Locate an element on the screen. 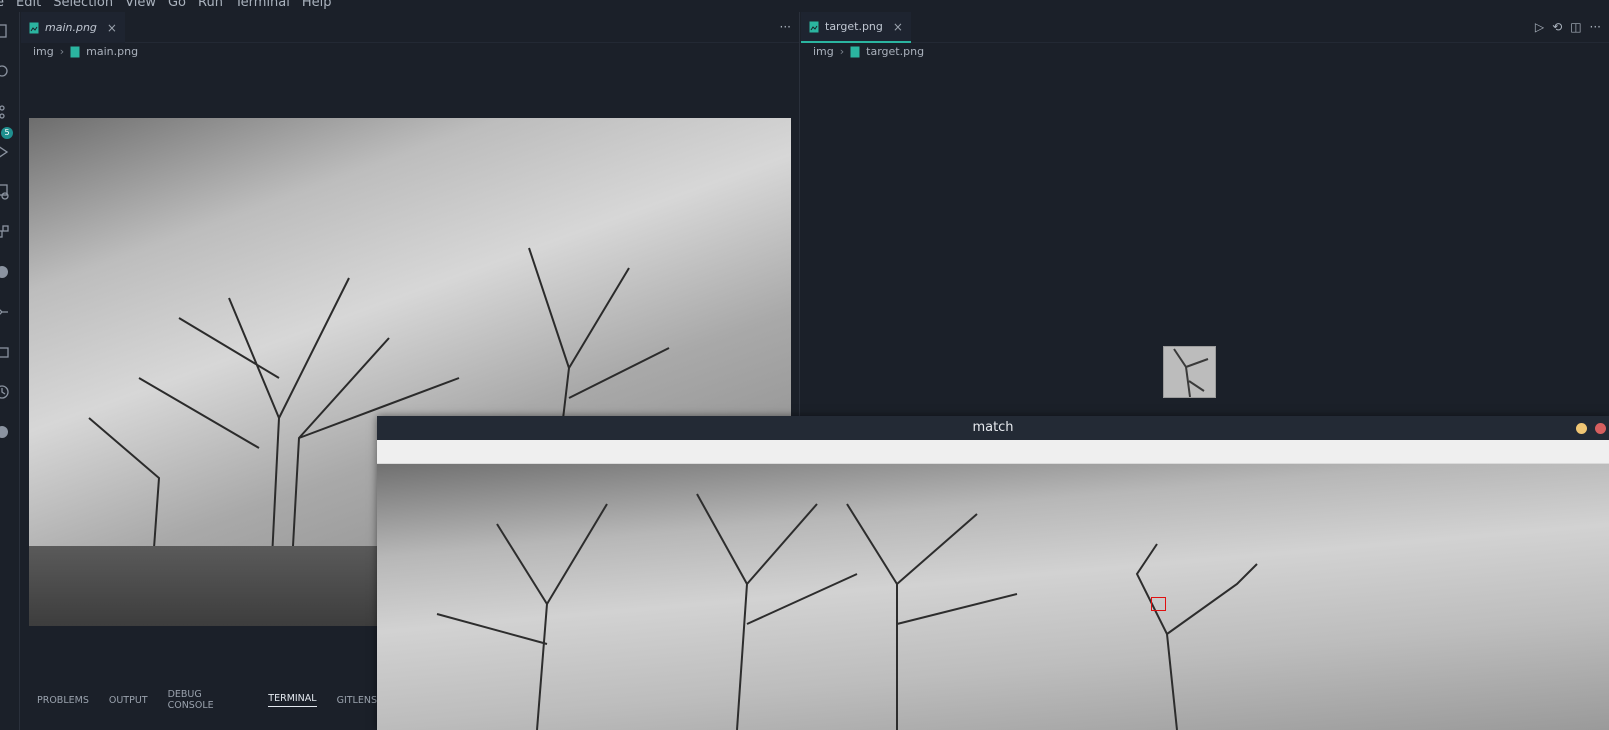 This screenshot has height=730, width=1609. tab-bar: main.png × ··· is located at coordinates (410, 27).